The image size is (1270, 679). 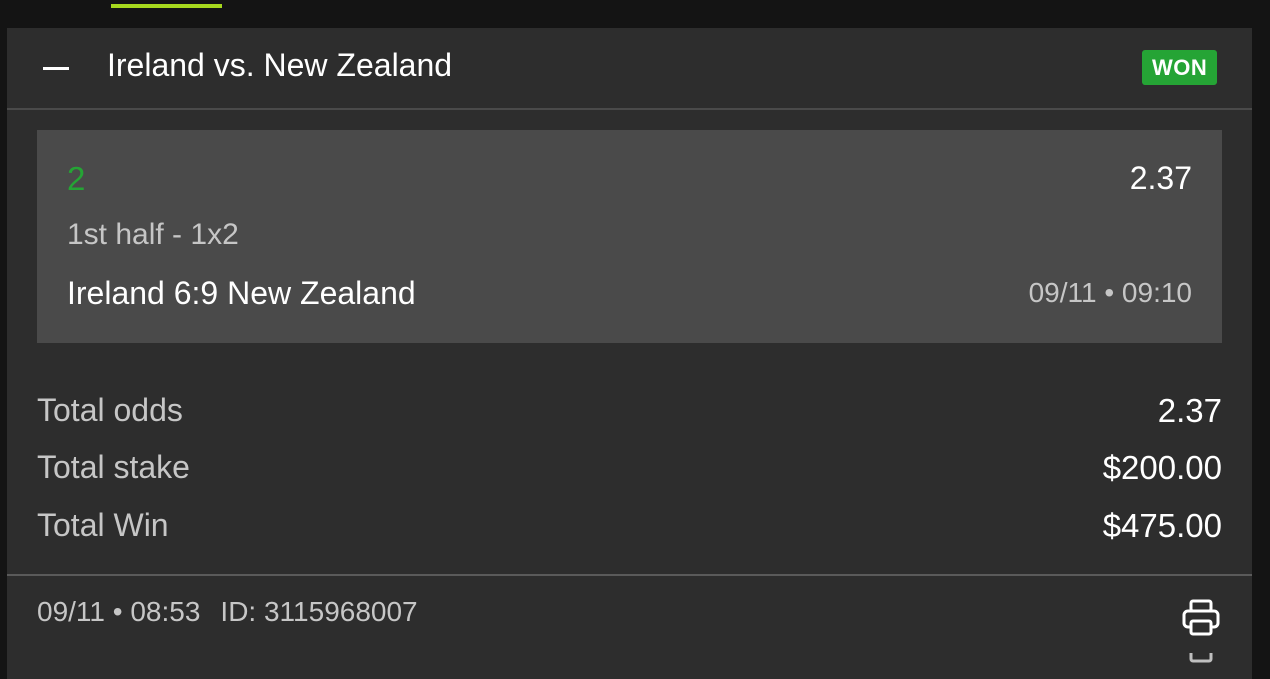 I want to click on minus-icon, so click(x=56, y=68).